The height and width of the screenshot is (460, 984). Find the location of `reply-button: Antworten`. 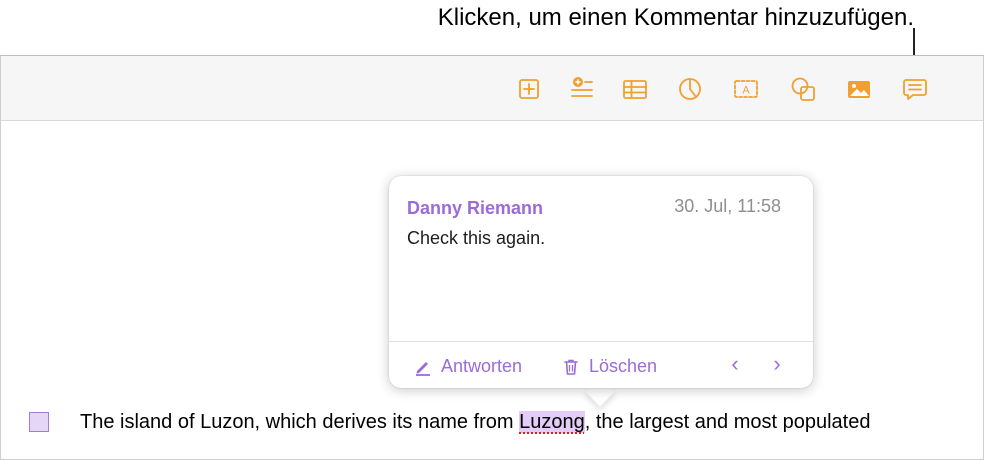

reply-button: Antworten is located at coordinates (467, 366).